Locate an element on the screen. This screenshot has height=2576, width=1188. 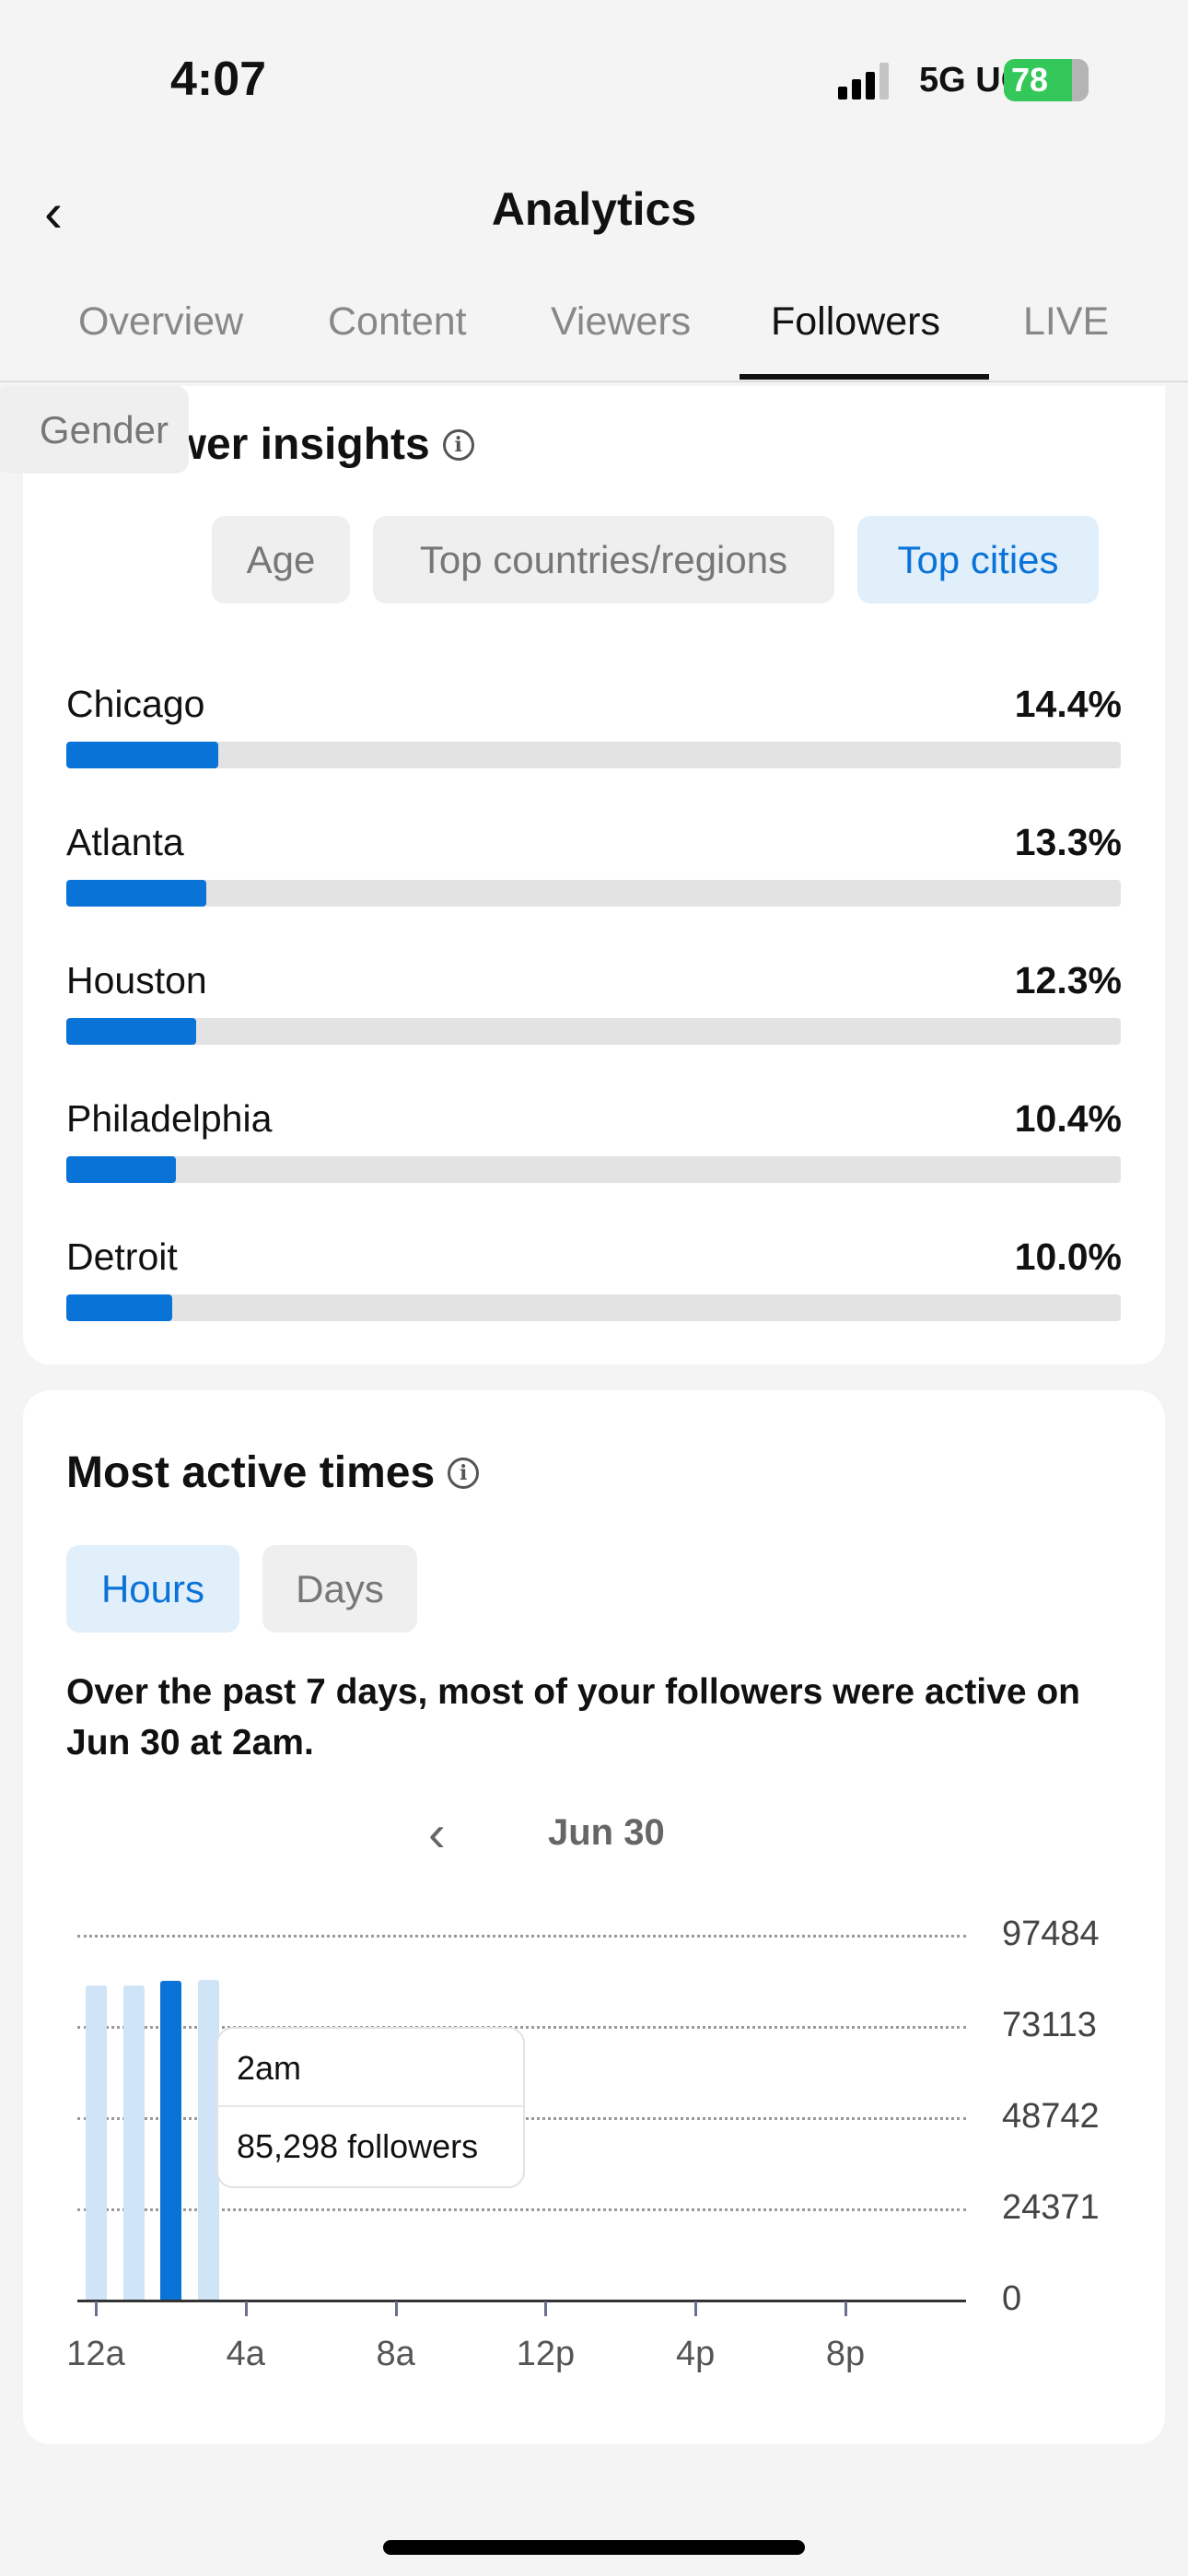
y-tick-label: 0 is located at coordinates (1012, 2298).